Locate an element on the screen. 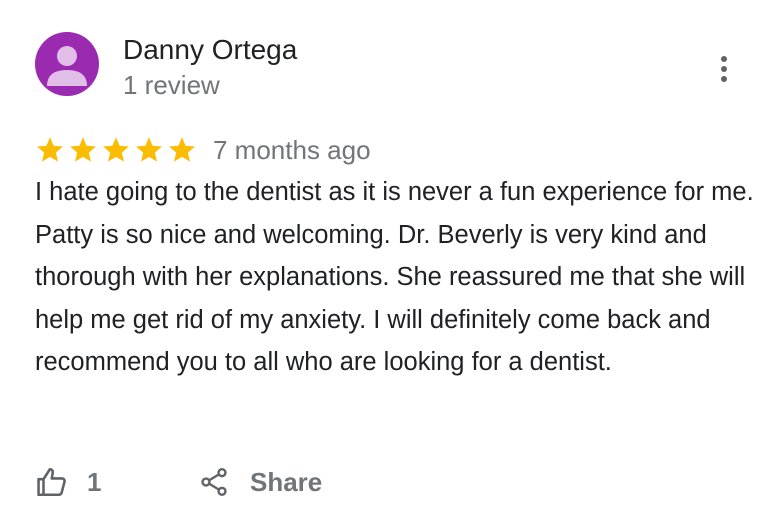 The height and width of the screenshot is (530, 770). share-label: Share is located at coordinates (286, 481).